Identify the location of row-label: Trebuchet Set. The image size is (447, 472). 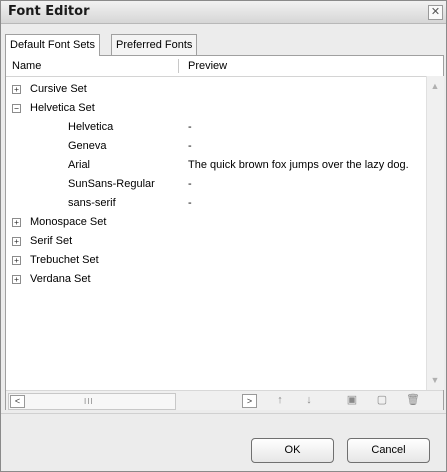
(64, 260).